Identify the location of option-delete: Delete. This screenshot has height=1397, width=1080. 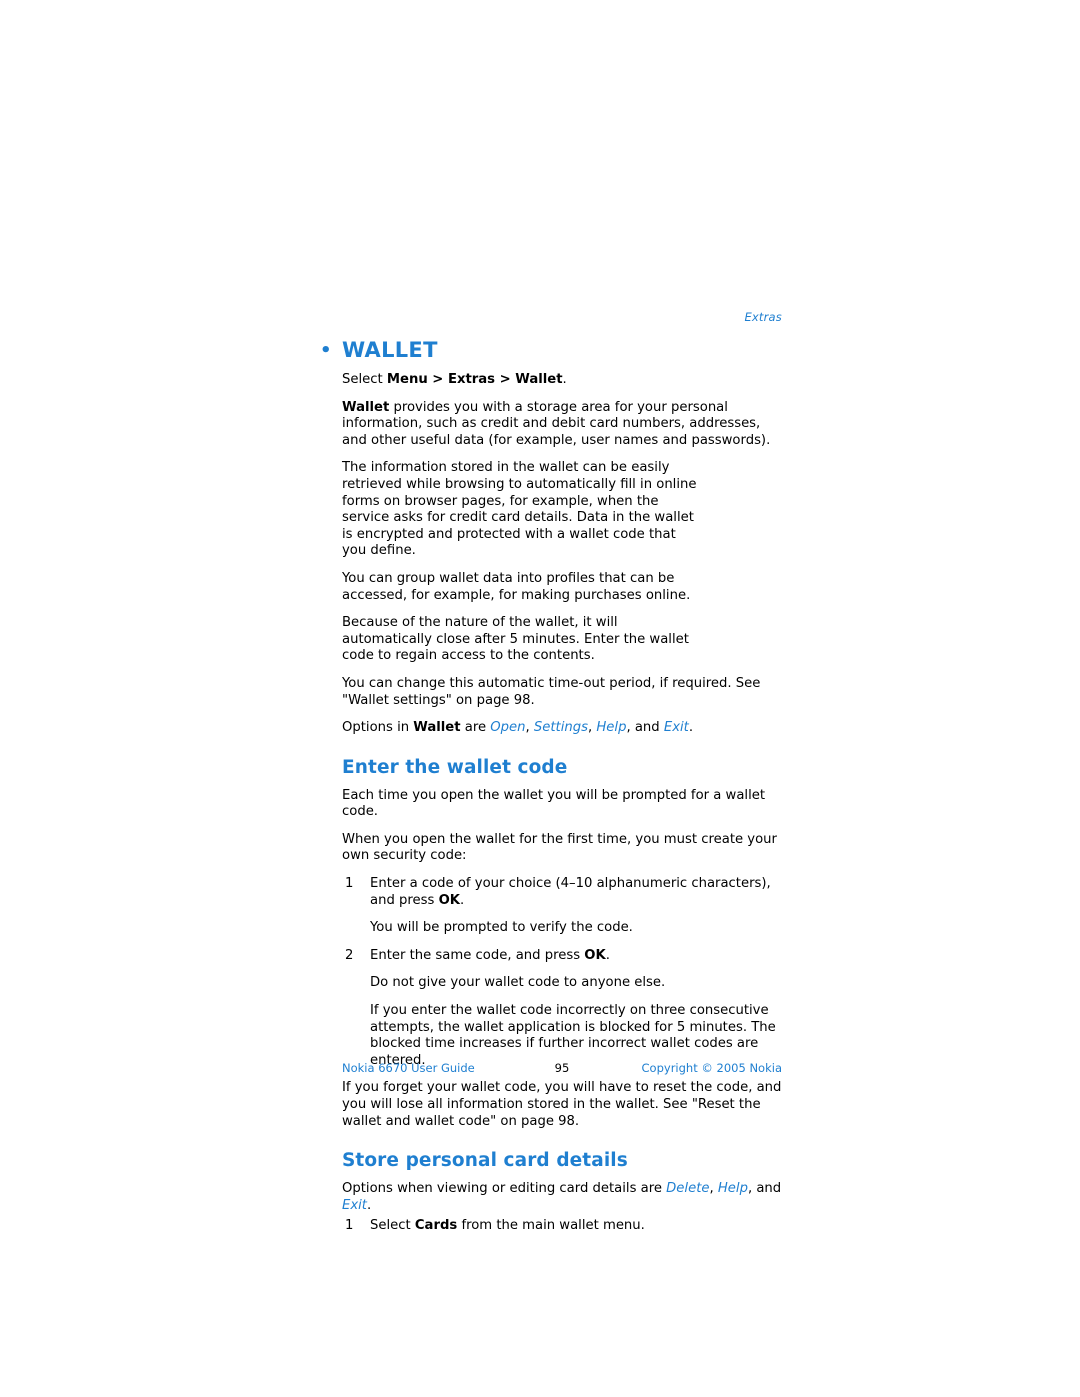
(688, 1189).